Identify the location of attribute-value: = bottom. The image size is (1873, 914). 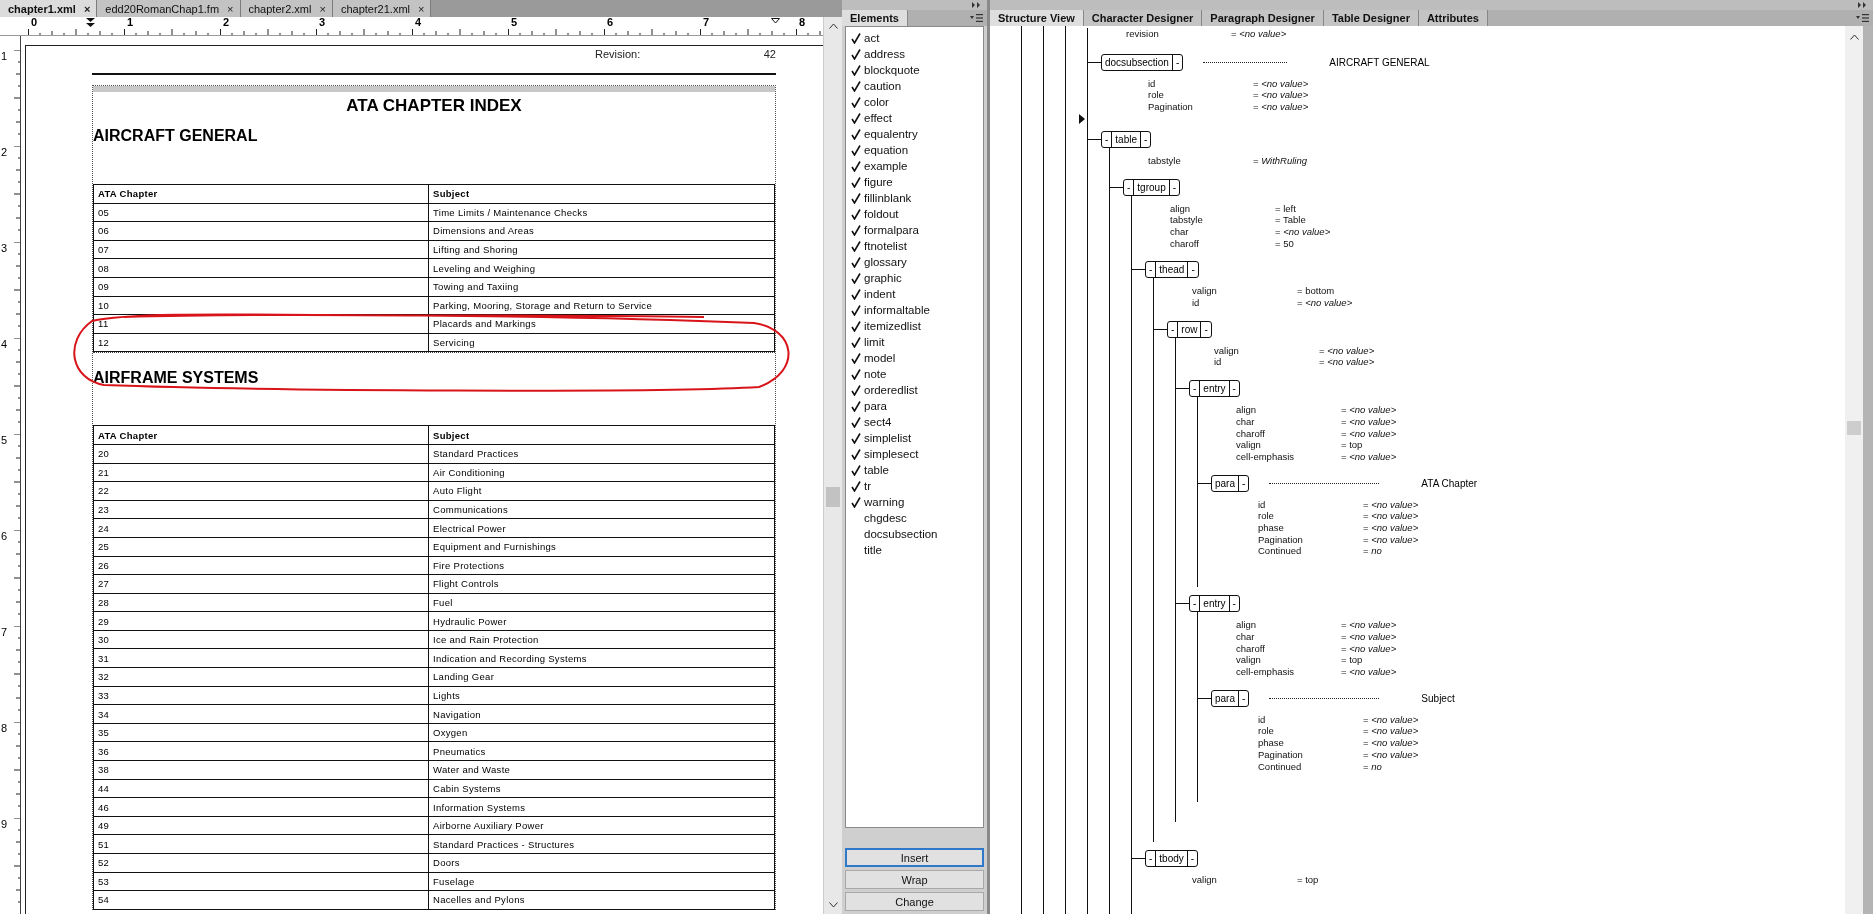
(1316, 291).